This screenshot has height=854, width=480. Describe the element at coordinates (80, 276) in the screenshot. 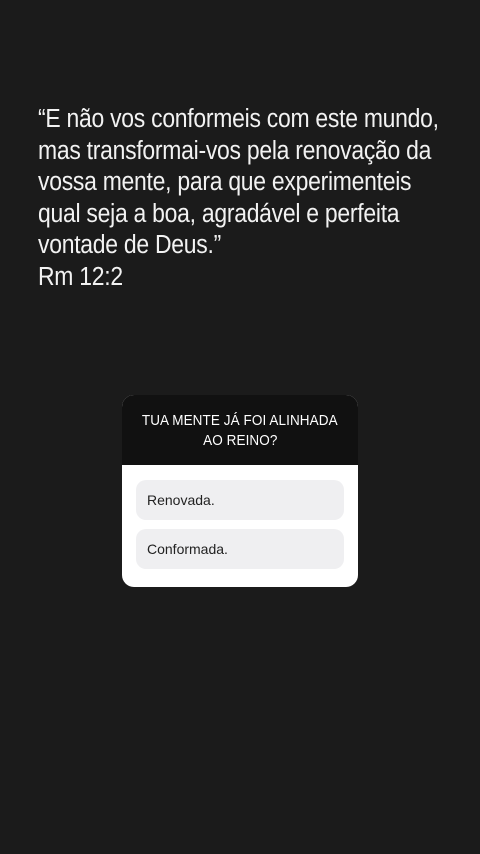

I see `quote-reference: Rm 12:2` at that location.